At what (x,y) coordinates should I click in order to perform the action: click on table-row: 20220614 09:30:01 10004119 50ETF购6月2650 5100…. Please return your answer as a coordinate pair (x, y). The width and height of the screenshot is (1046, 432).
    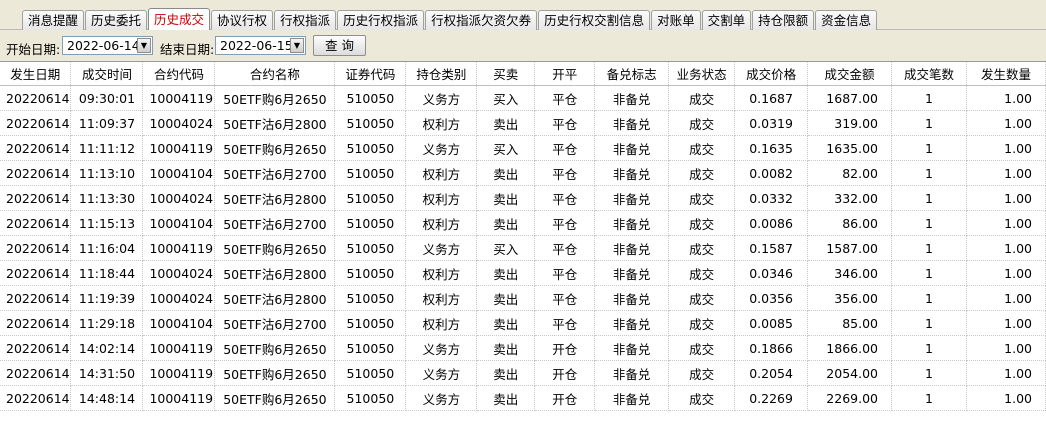
    Looking at the image, I should click on (523, 98).